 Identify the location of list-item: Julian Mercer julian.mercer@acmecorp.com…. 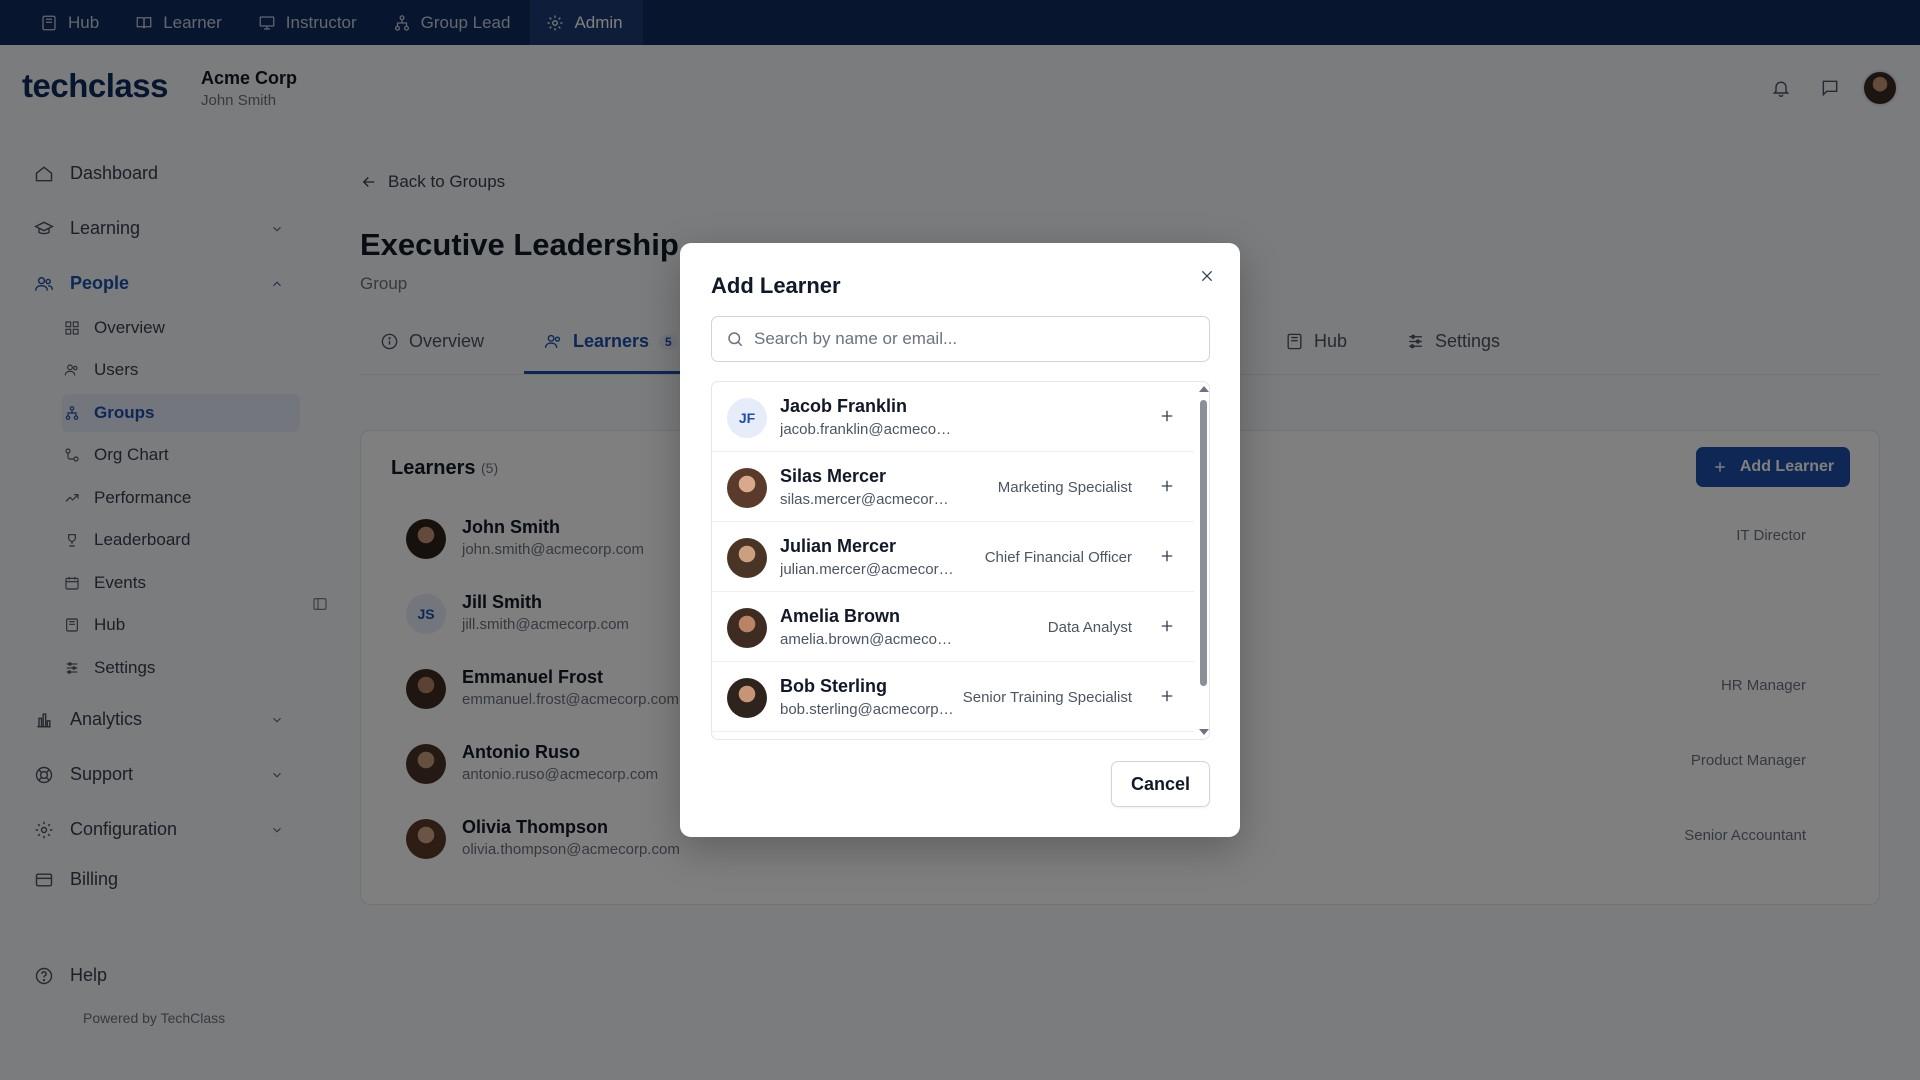
(953, 557).